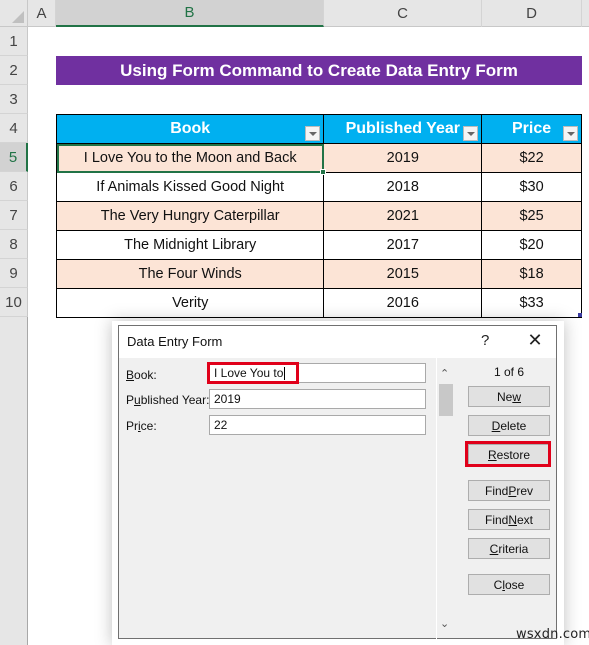 This screenshot has height=645, width=589. What do you see at coordinates (190, 187) in the screenshot?
I see `cell-book: If Animals Kissed Good Night` at bounding box center [190, 187].